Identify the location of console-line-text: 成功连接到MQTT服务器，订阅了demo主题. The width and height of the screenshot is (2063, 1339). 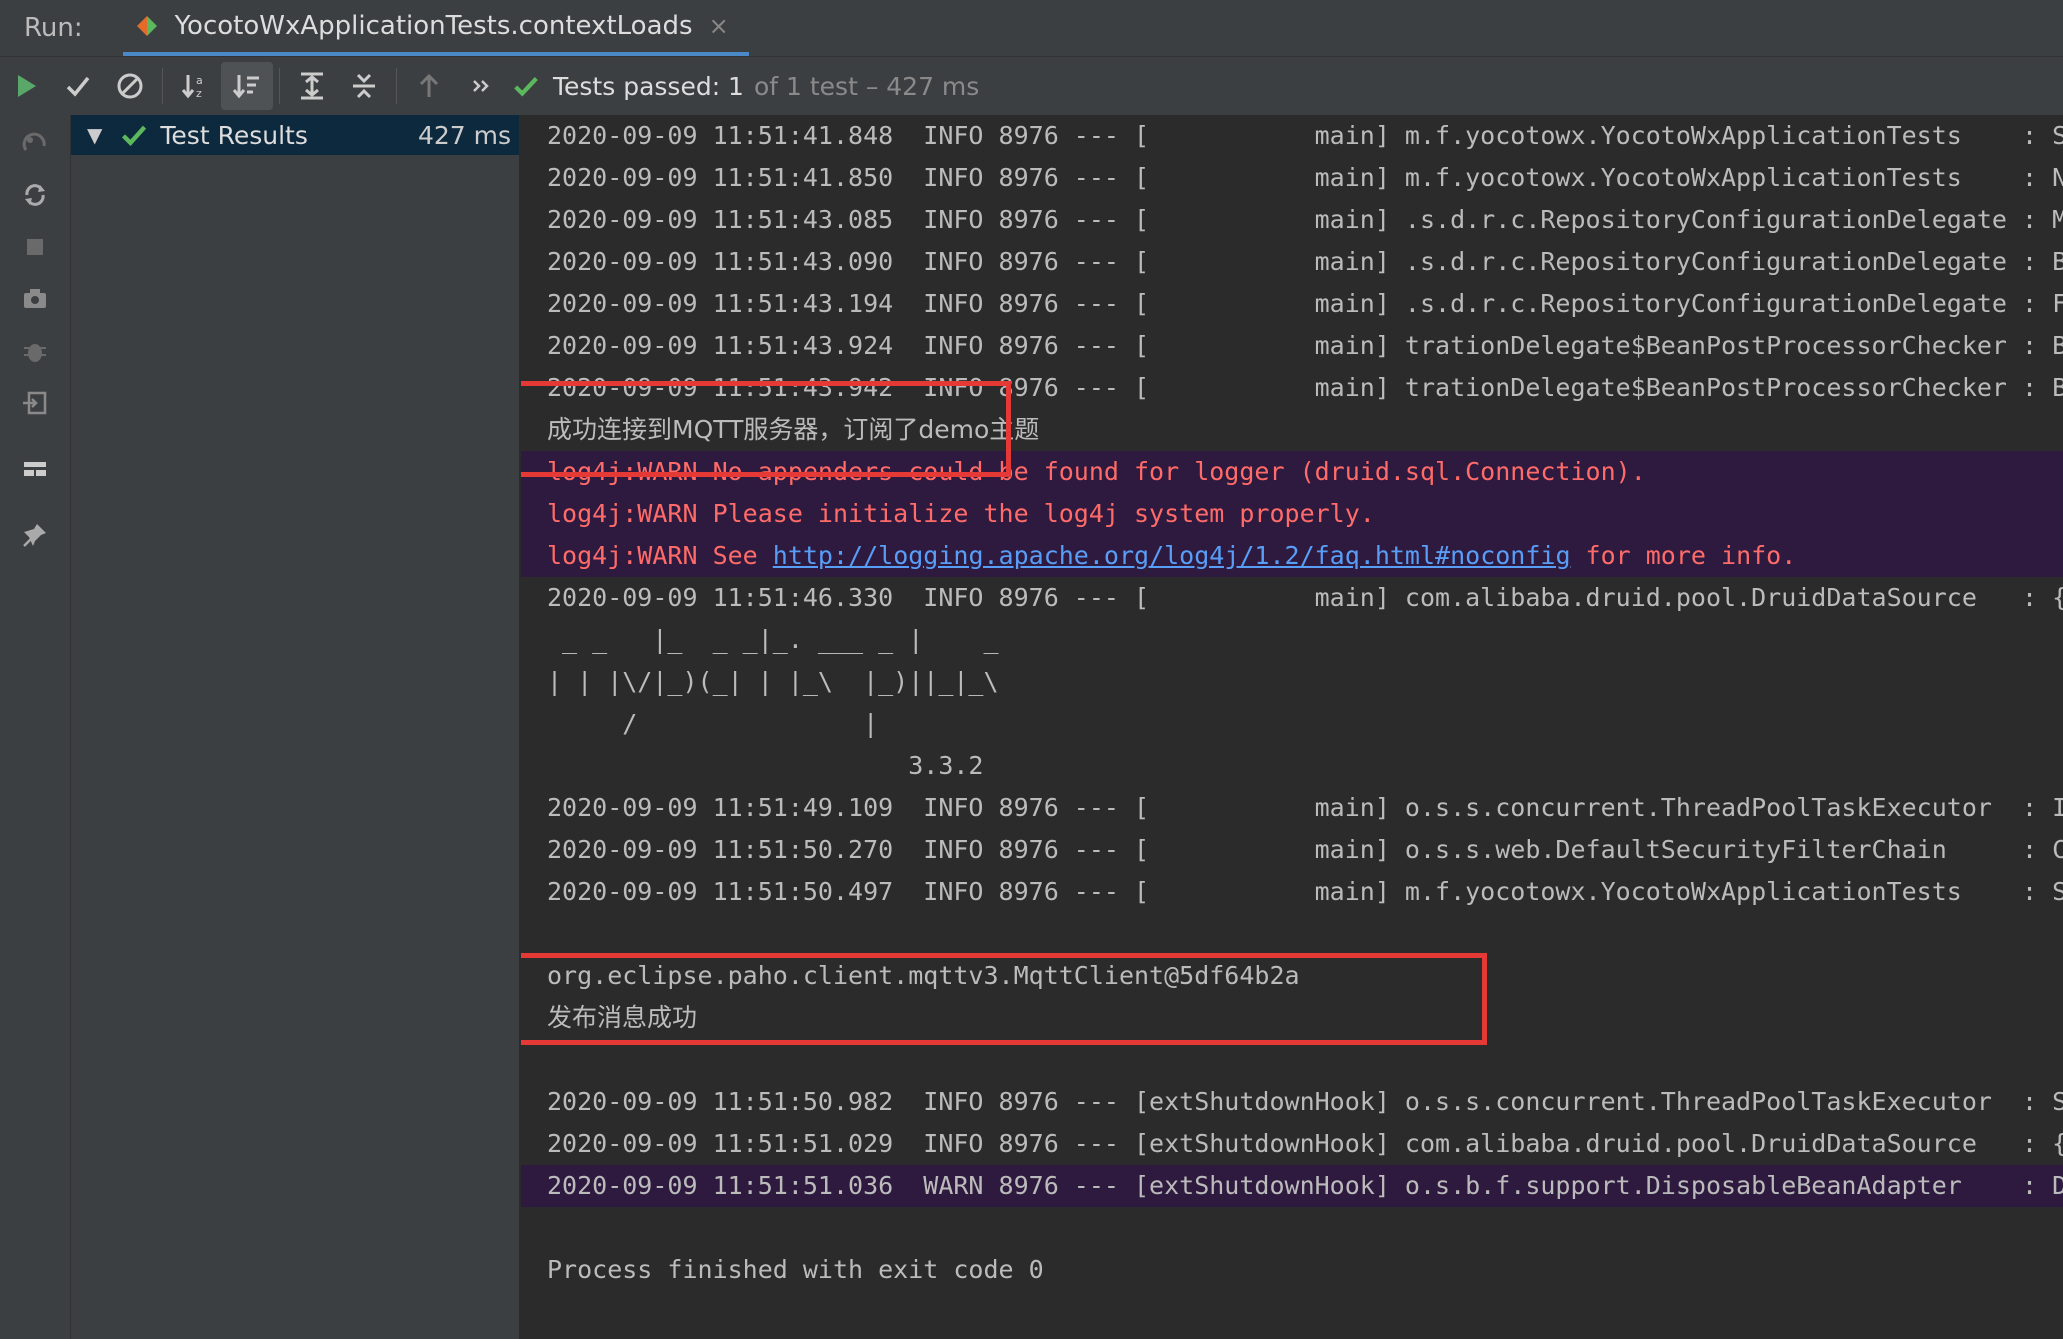
(793, 429).